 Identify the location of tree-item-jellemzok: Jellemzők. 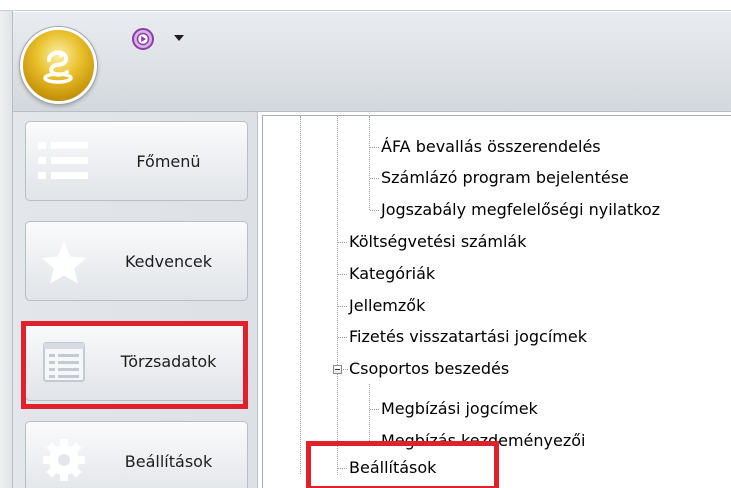
(387, 306).